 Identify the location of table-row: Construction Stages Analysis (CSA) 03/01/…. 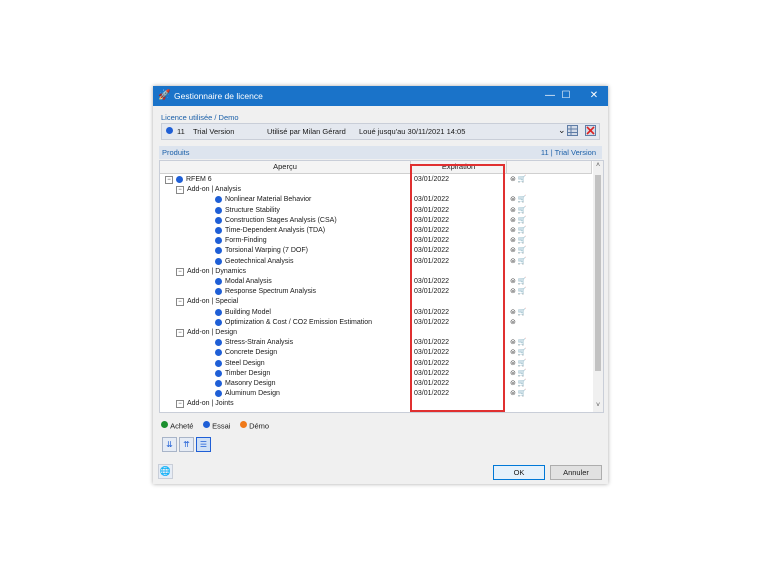
(375, 221).